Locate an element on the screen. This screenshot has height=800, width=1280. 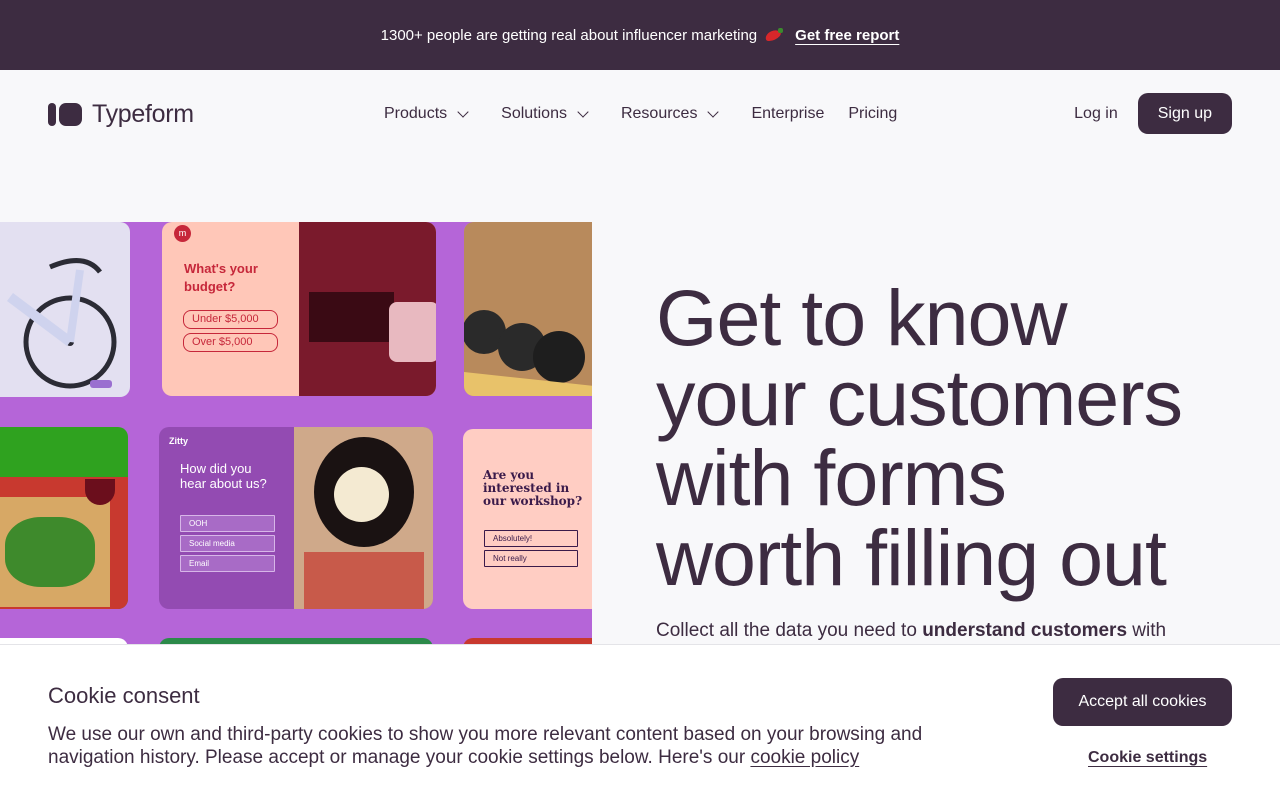
record-player-image is located at coordinates (367, 309).